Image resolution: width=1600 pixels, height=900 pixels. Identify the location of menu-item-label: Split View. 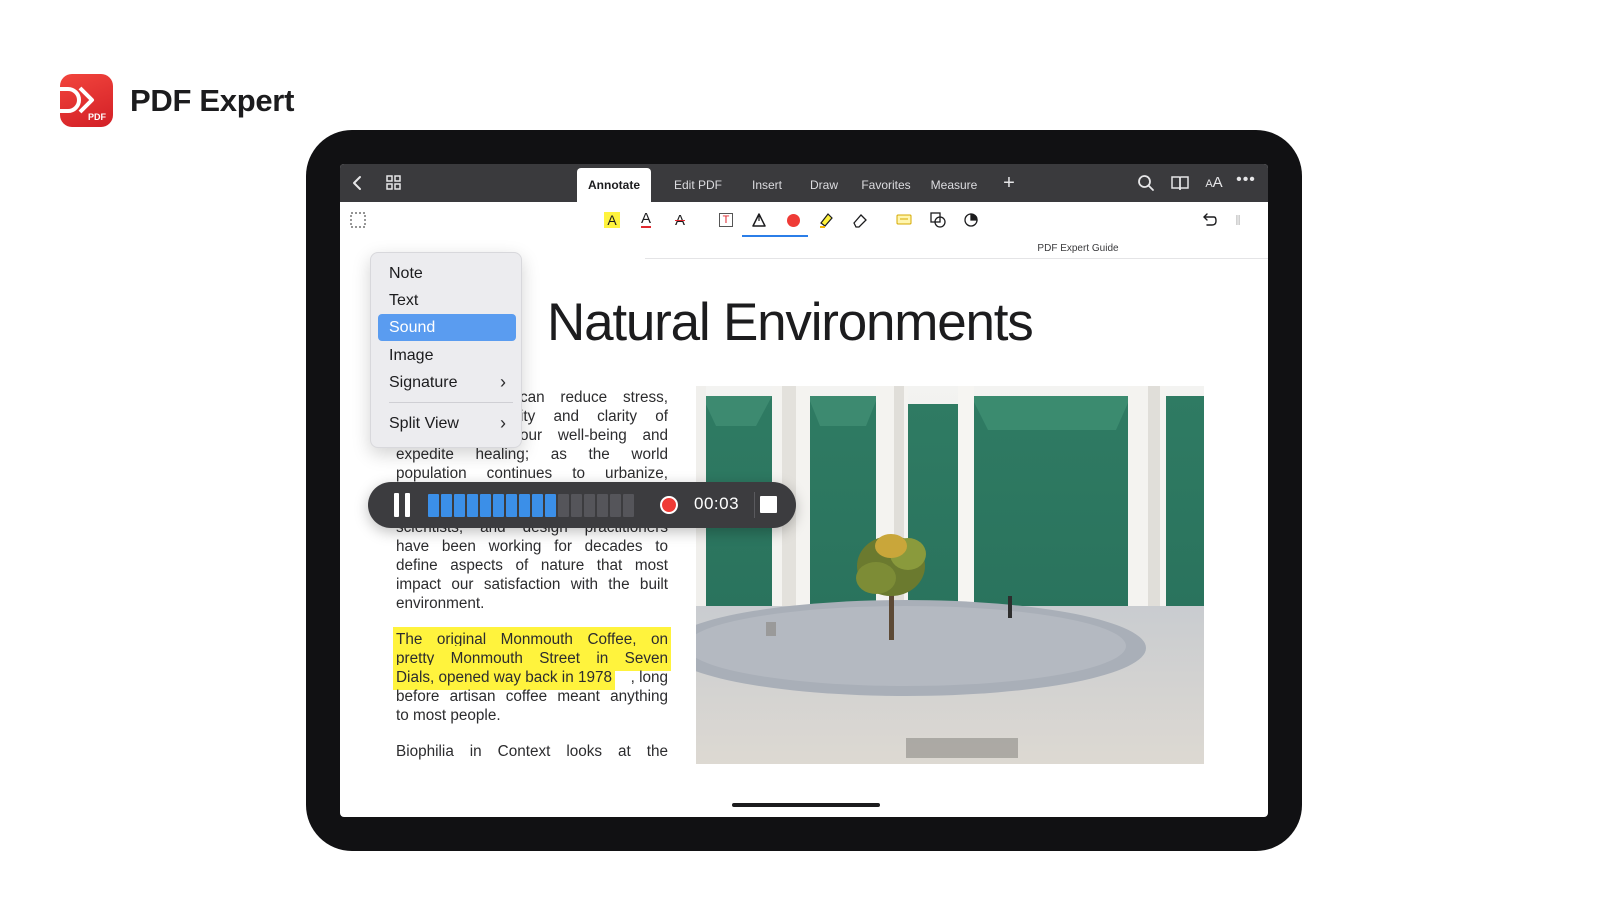
(424, 423).